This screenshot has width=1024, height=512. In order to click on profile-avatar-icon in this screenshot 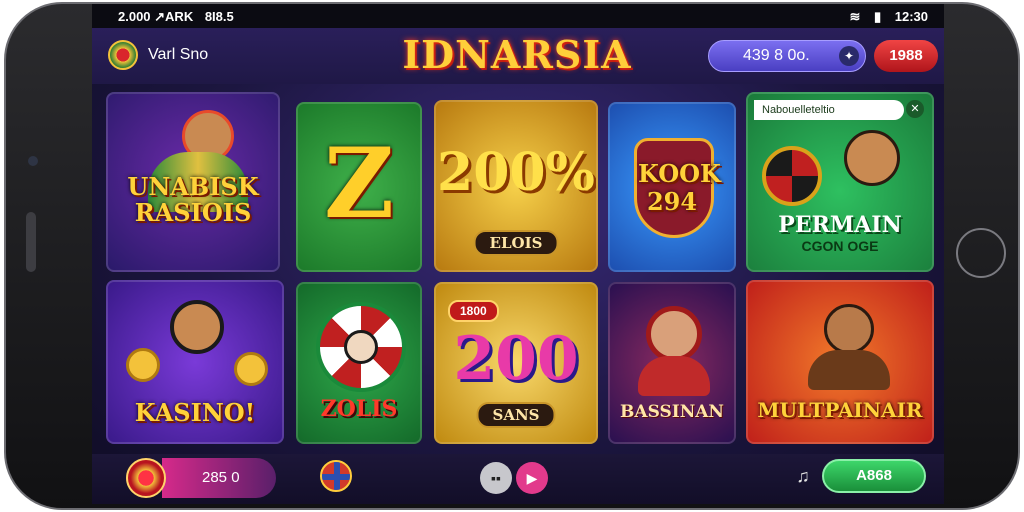, I will do `click(123, 55)`.